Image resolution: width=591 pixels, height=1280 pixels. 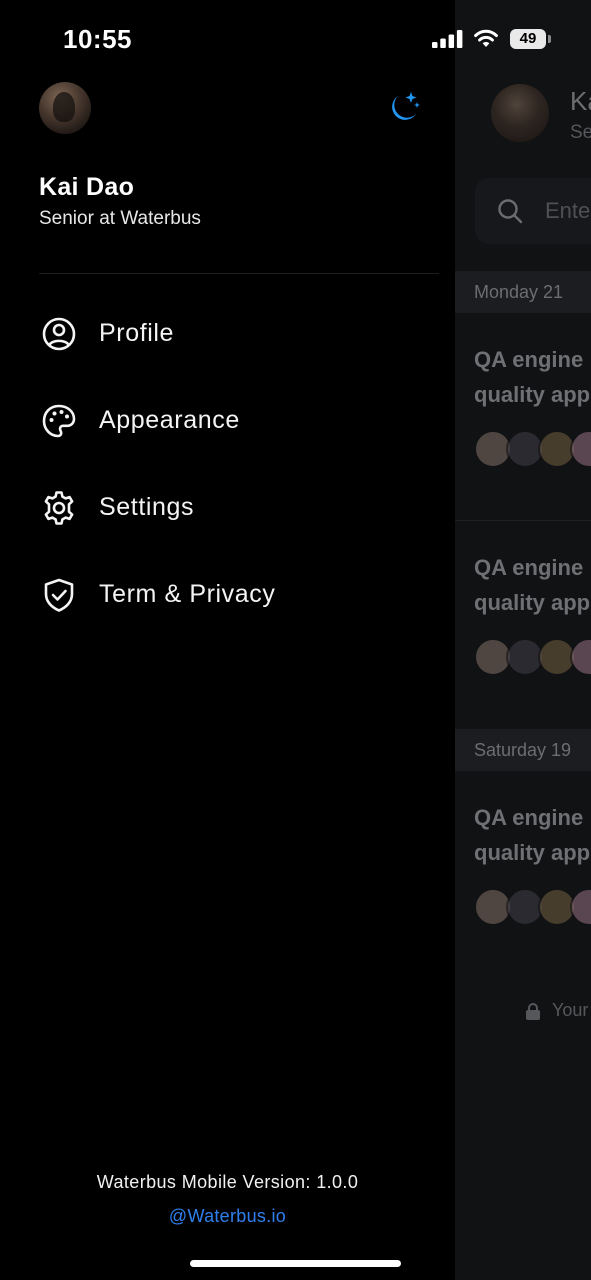 What do you see at coordinates (120, 218) in the screenshot?
I see `user-role: Senior at Waterbus` at bounding box center [120, 218].